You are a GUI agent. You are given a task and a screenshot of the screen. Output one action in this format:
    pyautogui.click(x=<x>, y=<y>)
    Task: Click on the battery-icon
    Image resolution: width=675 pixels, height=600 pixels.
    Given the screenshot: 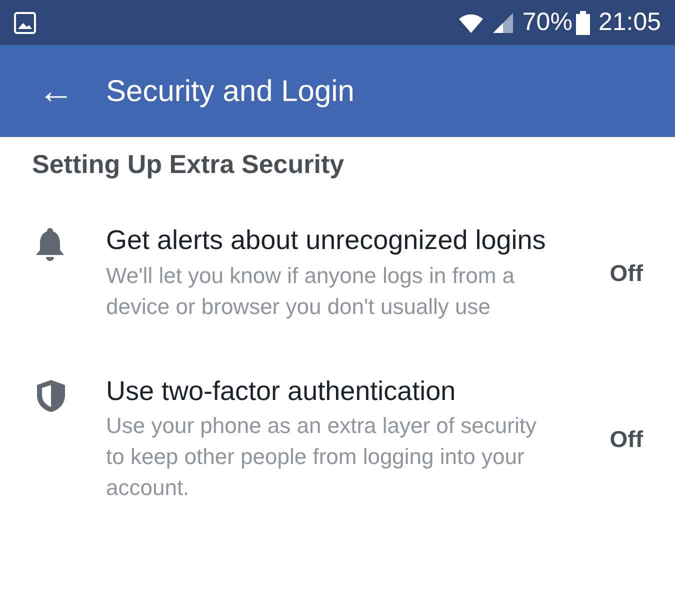 What is the action you would take?
    pyautogui.click(x=583, y=22)
    